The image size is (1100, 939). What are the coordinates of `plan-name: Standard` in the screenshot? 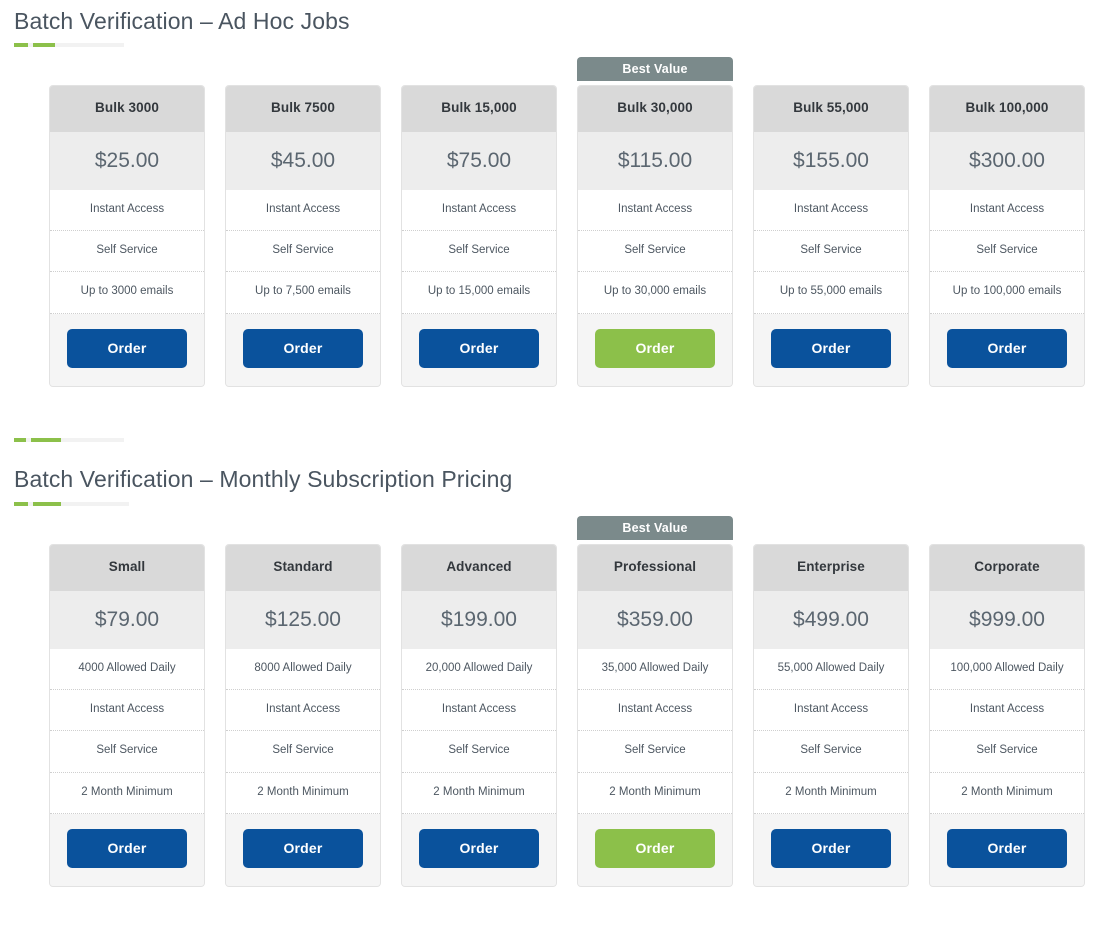 It's located at (303, 568).